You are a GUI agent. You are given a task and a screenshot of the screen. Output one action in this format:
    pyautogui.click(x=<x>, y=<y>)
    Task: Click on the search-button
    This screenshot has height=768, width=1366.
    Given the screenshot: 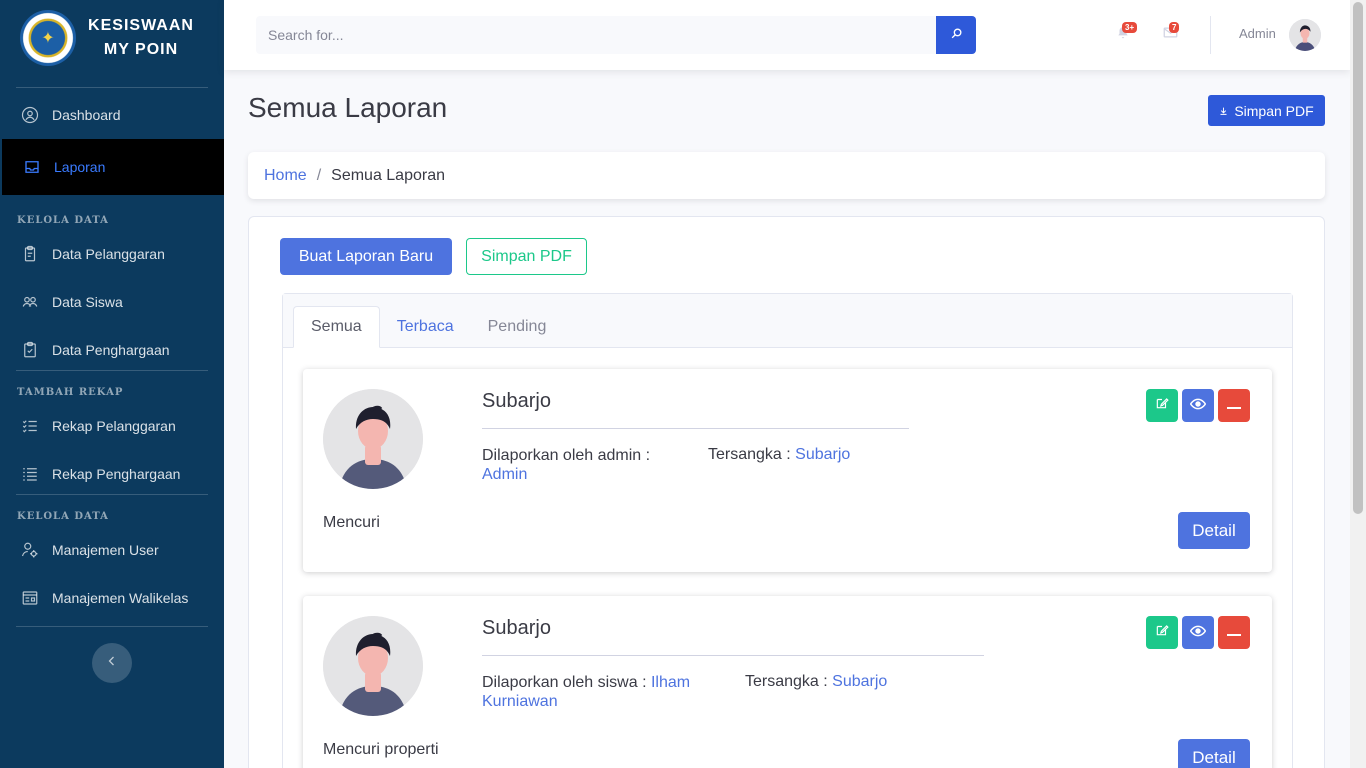 What is the action you would take?
    pyautogui.click(x=956, y=35)
    